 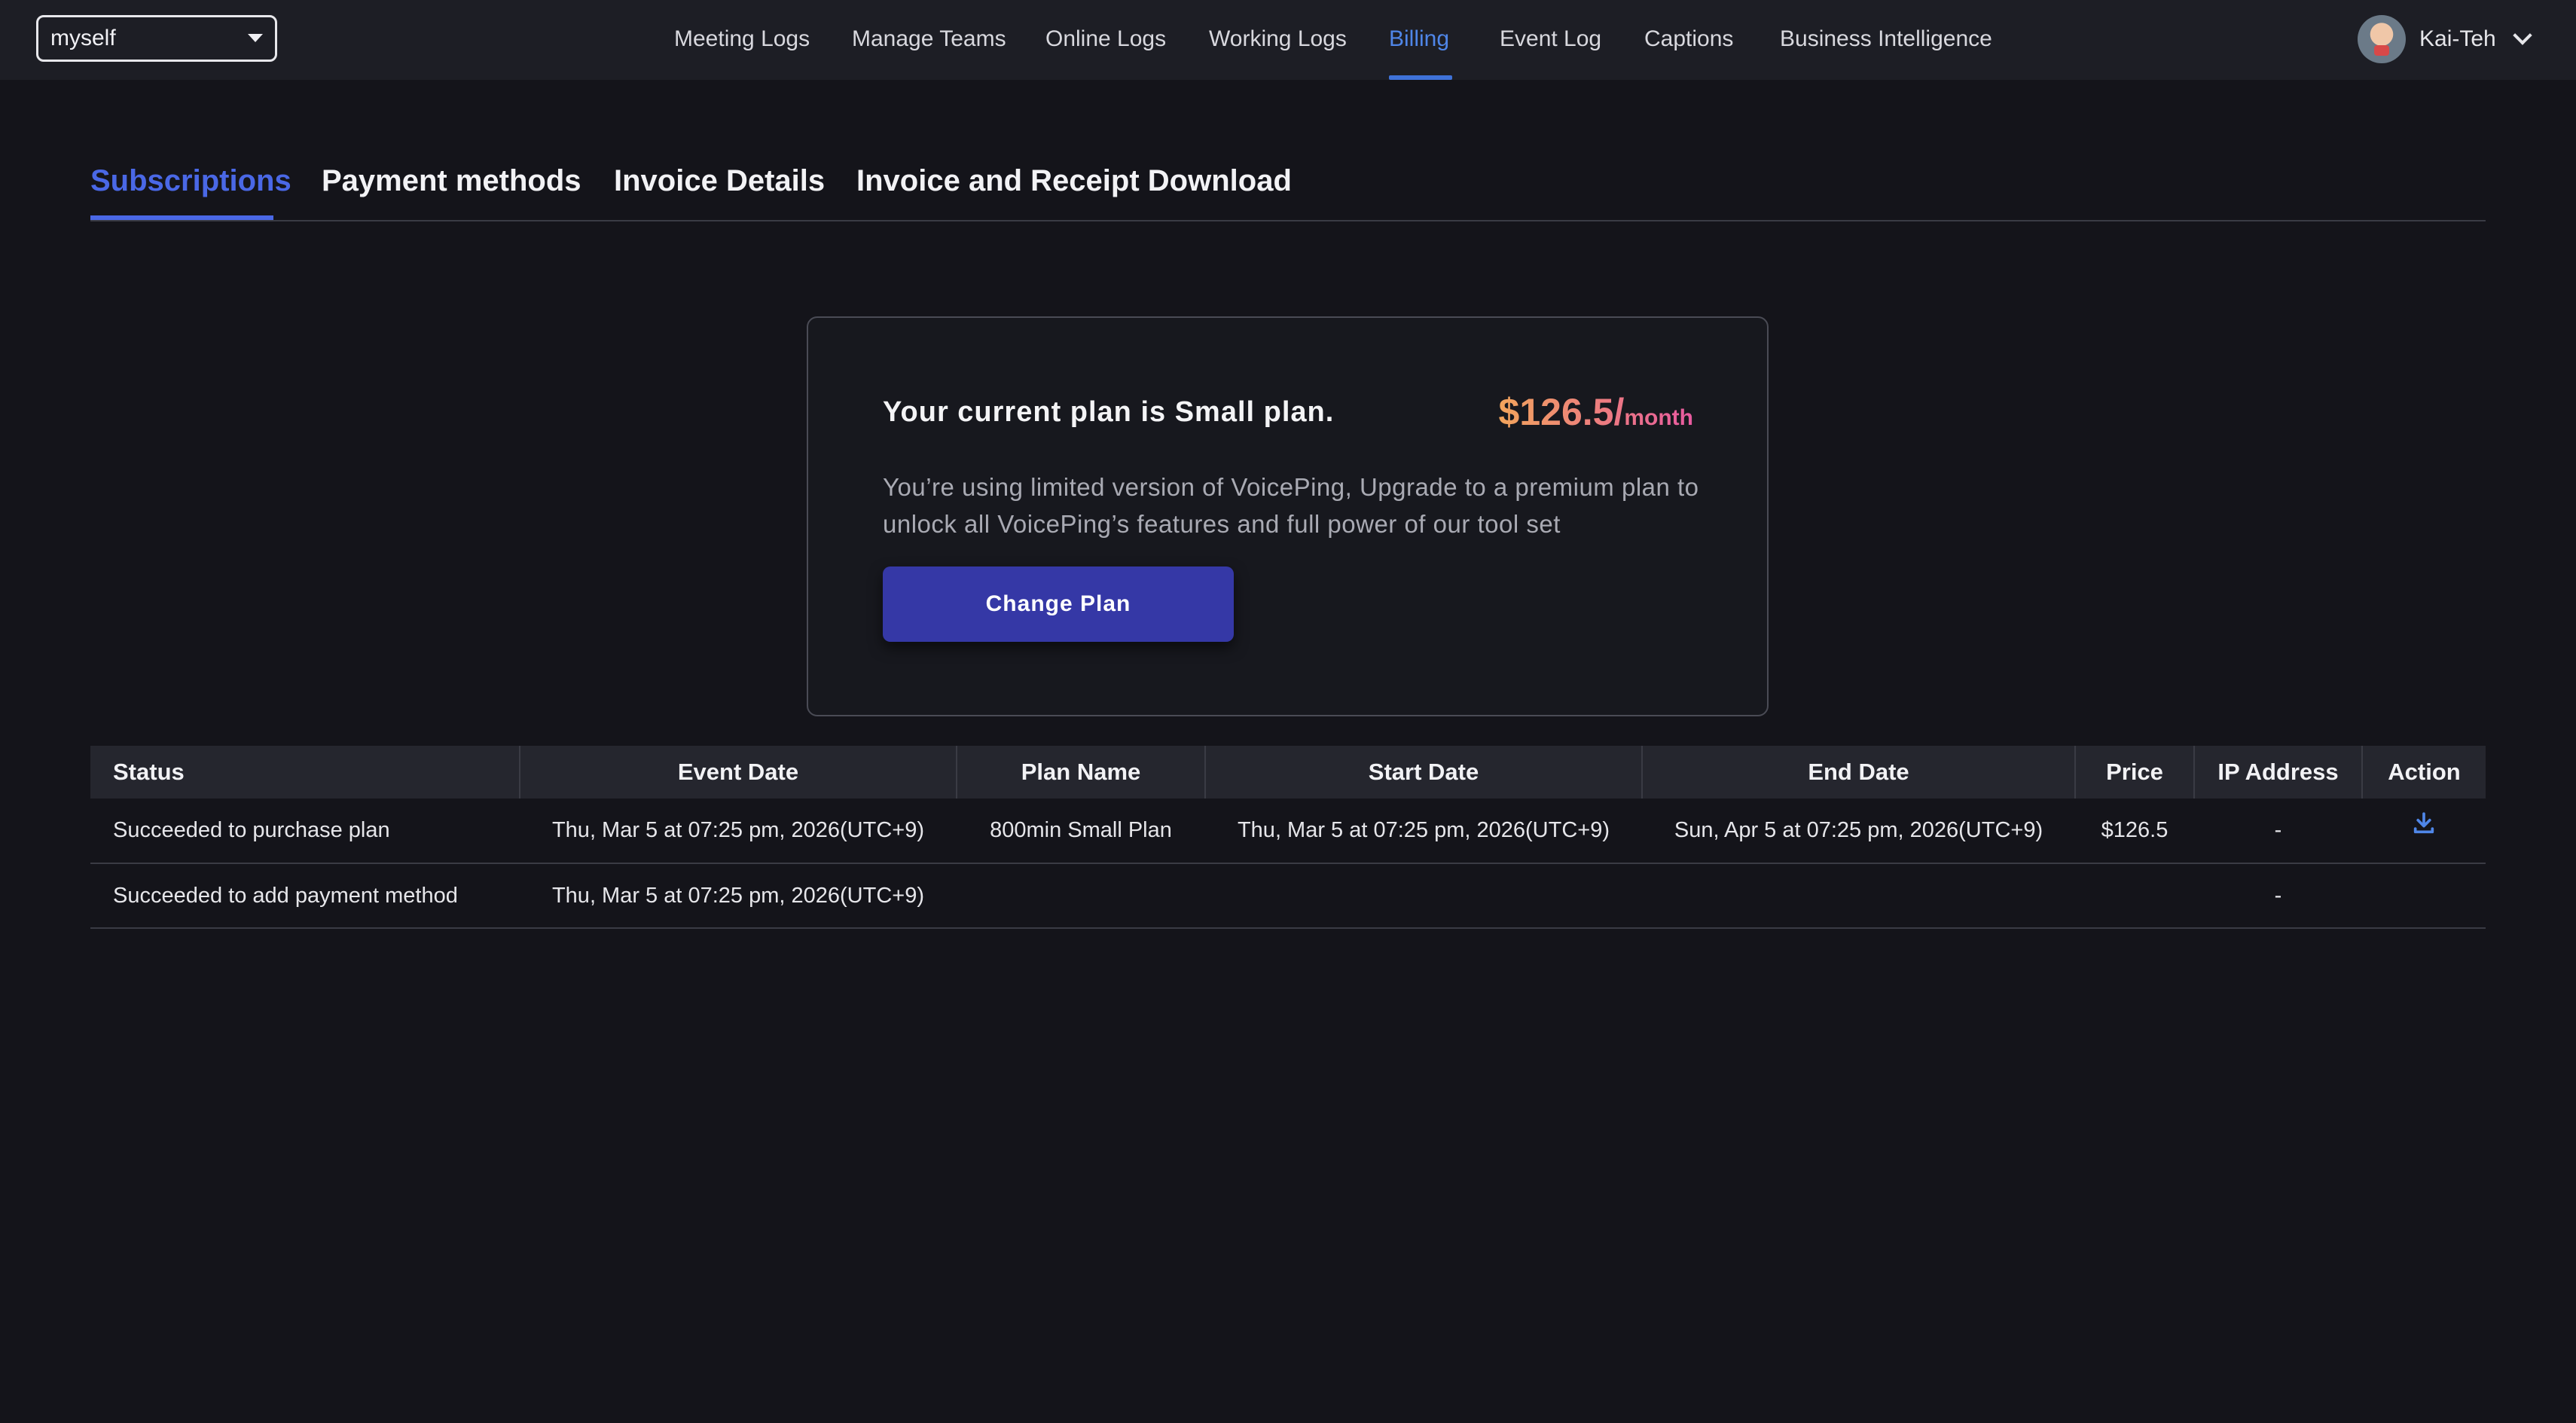 I want to click on column-header-action: Action, so click(x=2424, y=772).